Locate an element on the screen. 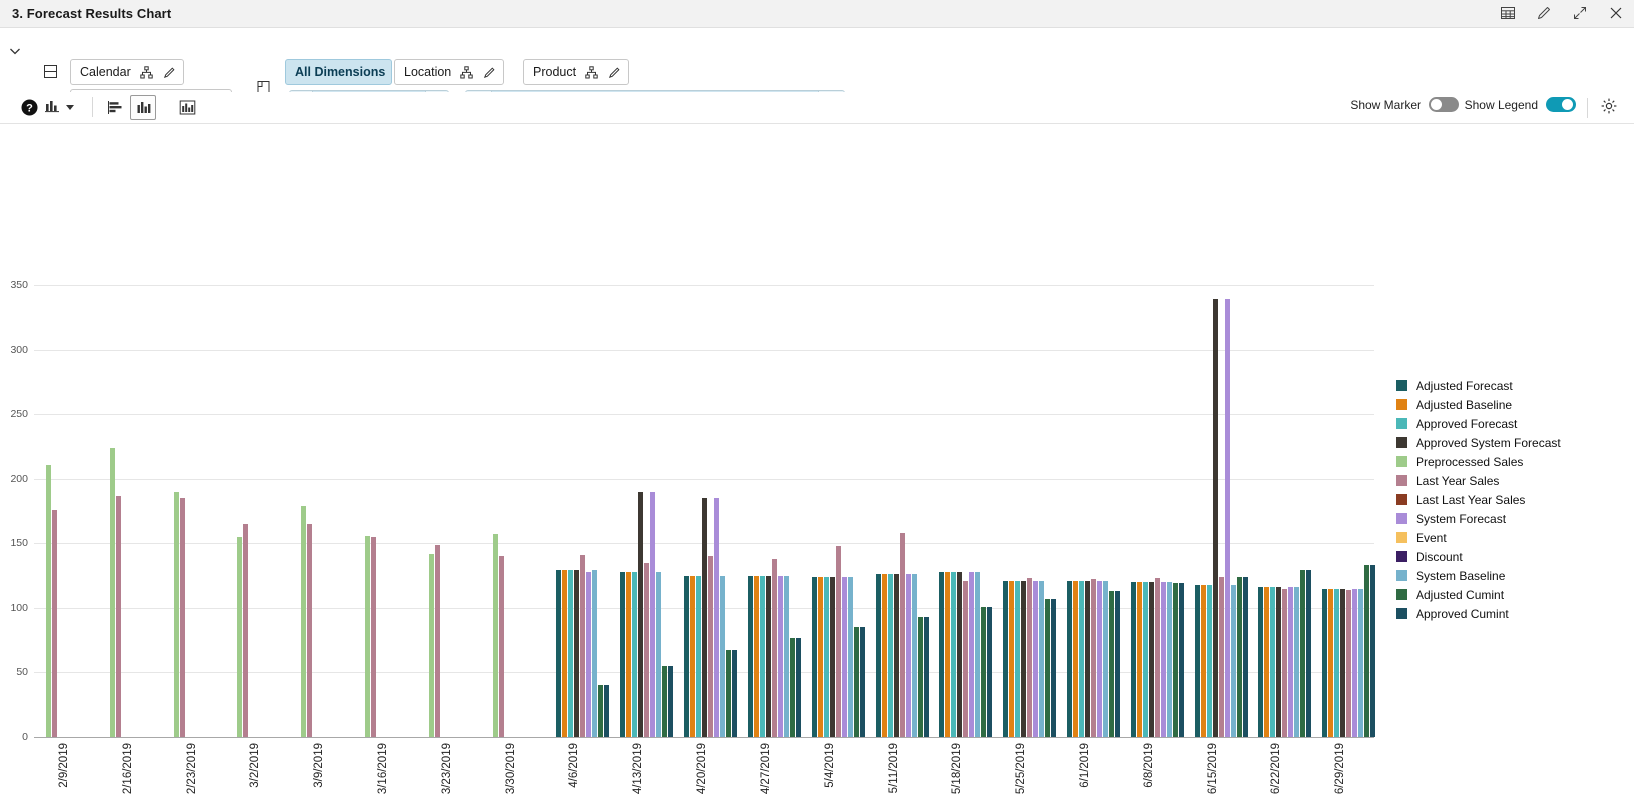 The width and height of the screenshot is (1634, 794). gear-icon is located at coordinates (1610, 107).